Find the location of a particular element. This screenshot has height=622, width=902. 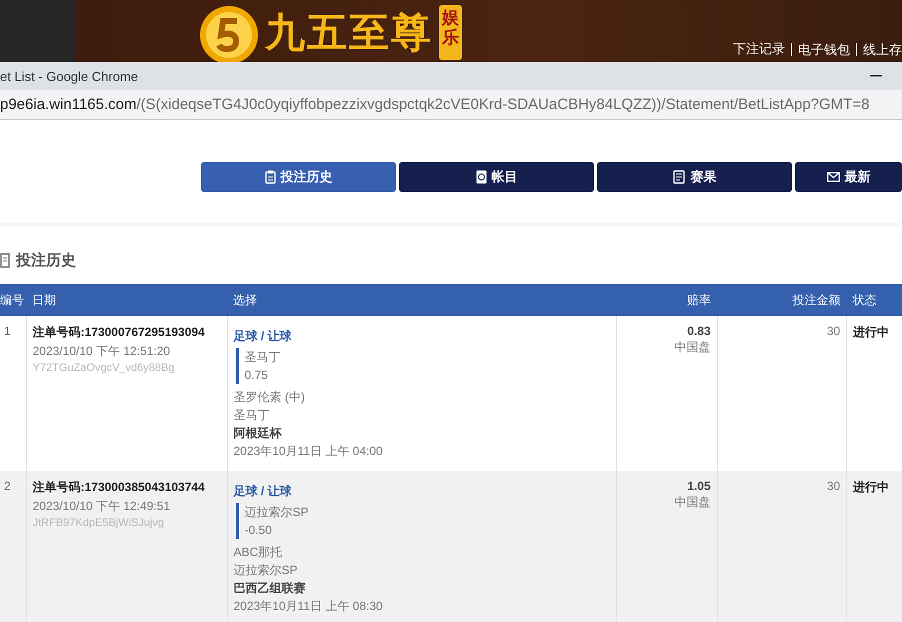

pick-team: 迈拉索尔SP is located at coordinates (277, 512).